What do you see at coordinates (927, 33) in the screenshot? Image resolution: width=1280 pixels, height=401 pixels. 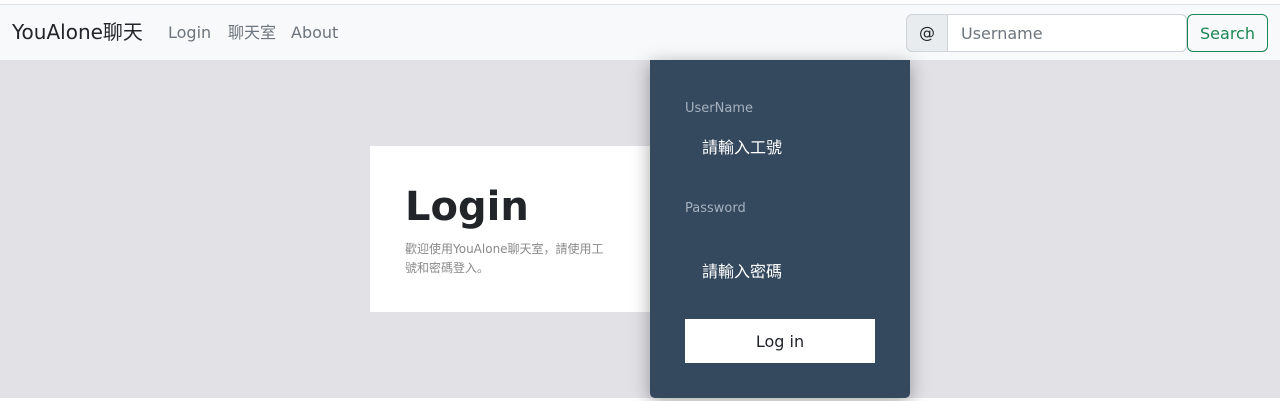 I see `at-sign-addon: @` at bounding box center [927, 33].